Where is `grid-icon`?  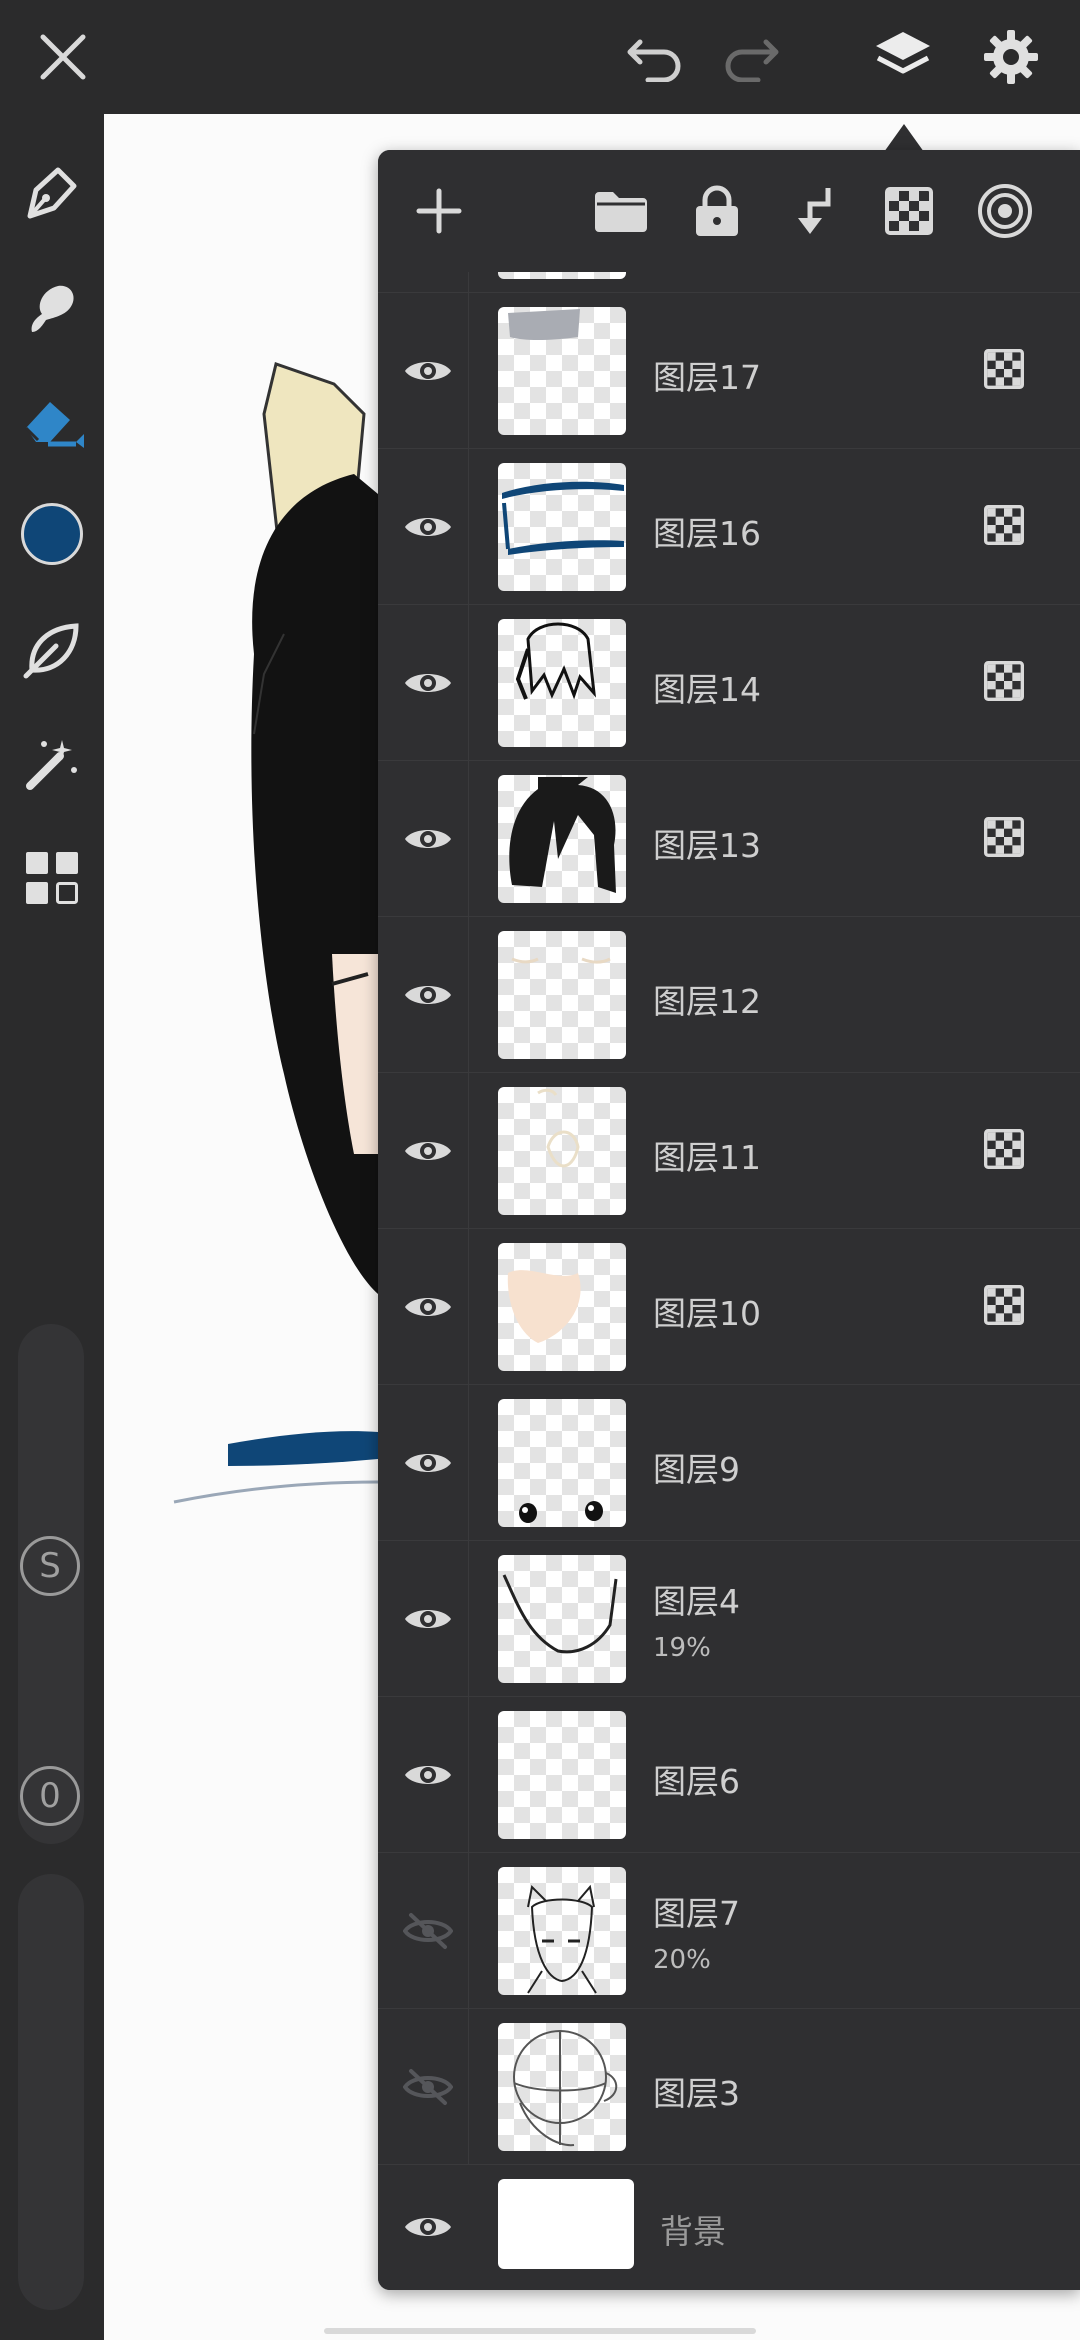
grid-icon is located at coordinates (52, 878).